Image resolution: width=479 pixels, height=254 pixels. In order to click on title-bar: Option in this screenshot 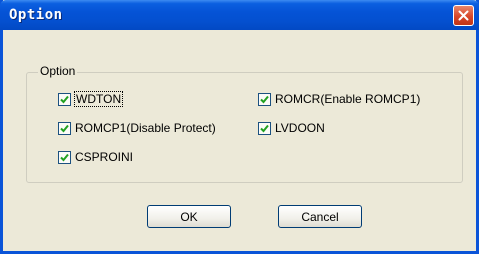, I will do `click(239, 15)`.